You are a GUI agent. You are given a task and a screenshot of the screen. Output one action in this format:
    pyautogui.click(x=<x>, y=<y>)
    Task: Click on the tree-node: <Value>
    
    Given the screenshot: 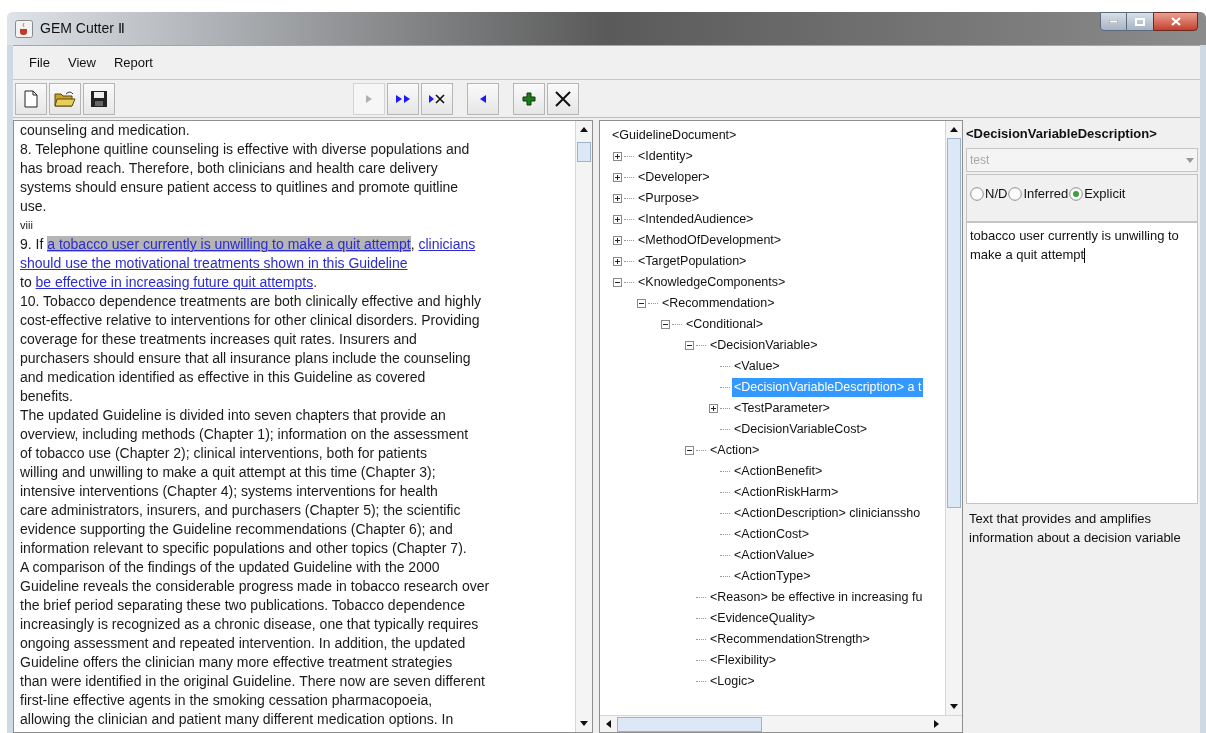 What is the action you would take?
    pyautogui.click(x=757, y=366)
    